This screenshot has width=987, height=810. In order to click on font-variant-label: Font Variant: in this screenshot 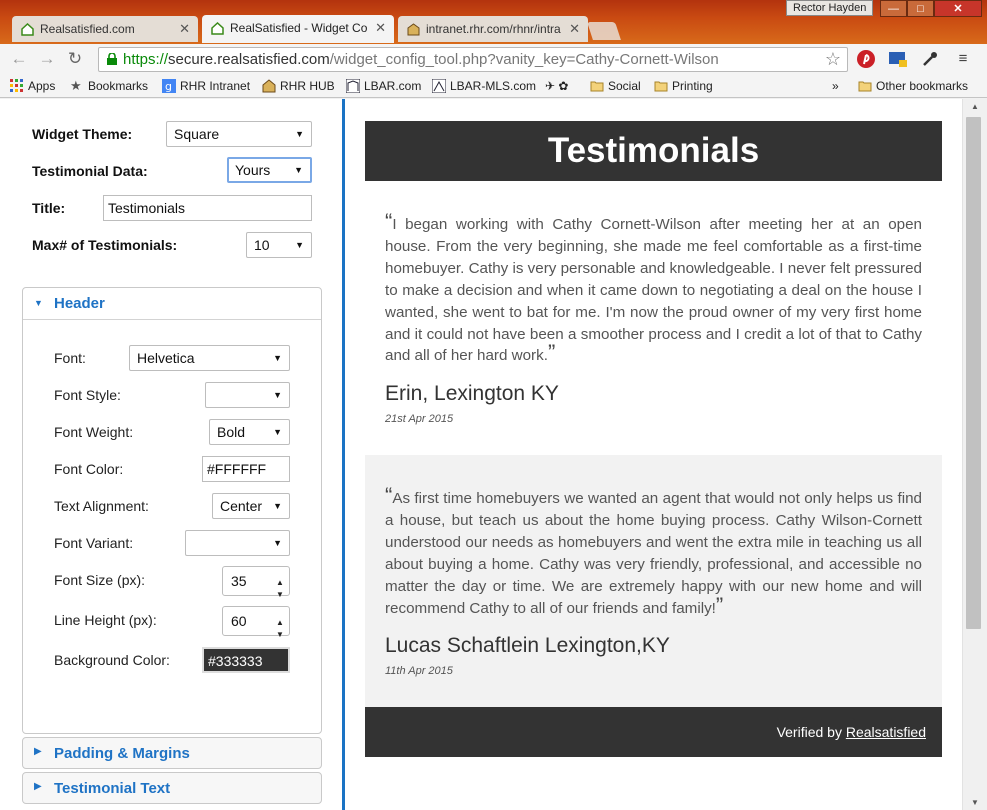, I will do `click(94, 543)`.